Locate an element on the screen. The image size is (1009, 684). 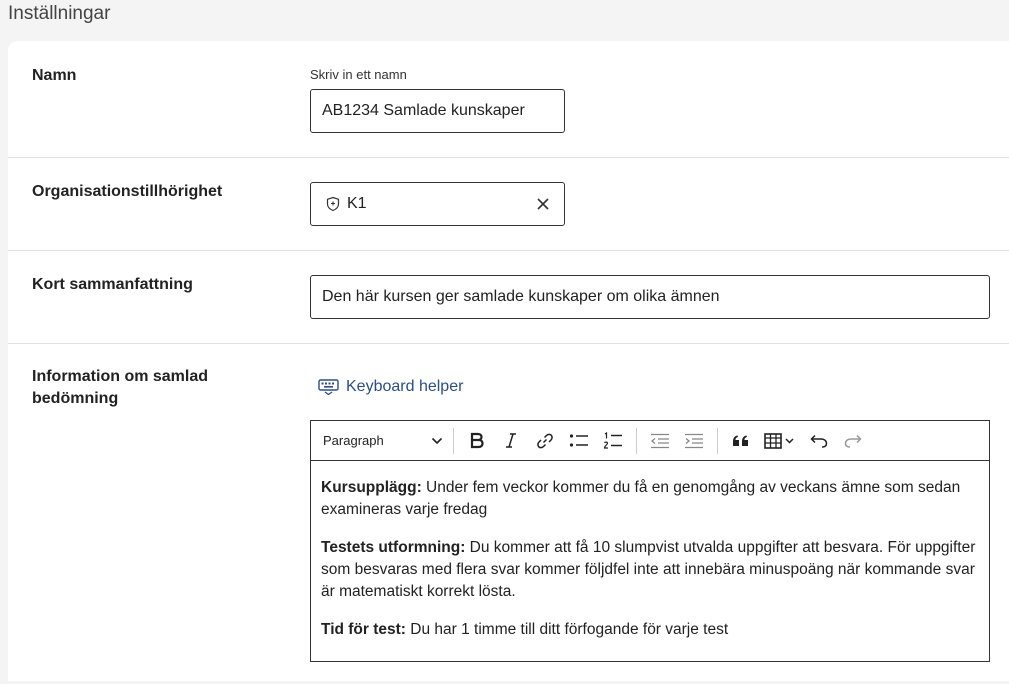
chevron-down-icon is located at coordinates (437, 440).